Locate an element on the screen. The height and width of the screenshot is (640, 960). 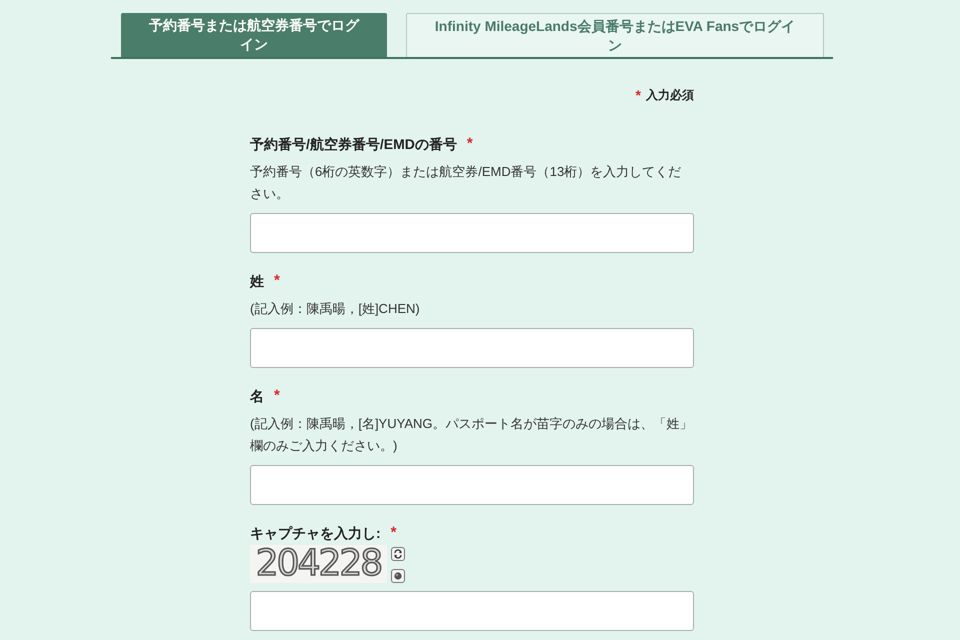
field-label: 予約番号/航空券番号/EMDの番号 is located at coordinates (353, 144).